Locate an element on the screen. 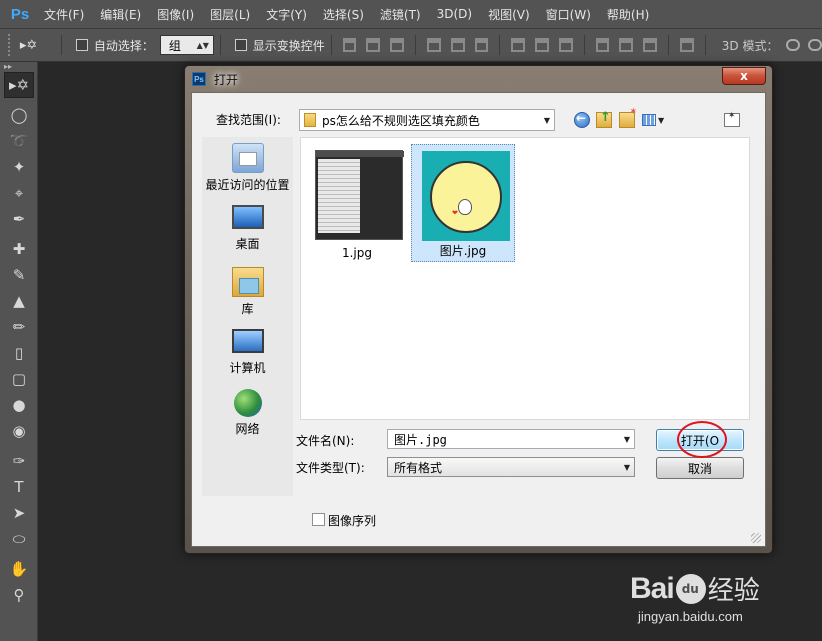 The height and width of the screenshot is (641, 822). auto-align-layers-icon is located at coordinates (687, 45).